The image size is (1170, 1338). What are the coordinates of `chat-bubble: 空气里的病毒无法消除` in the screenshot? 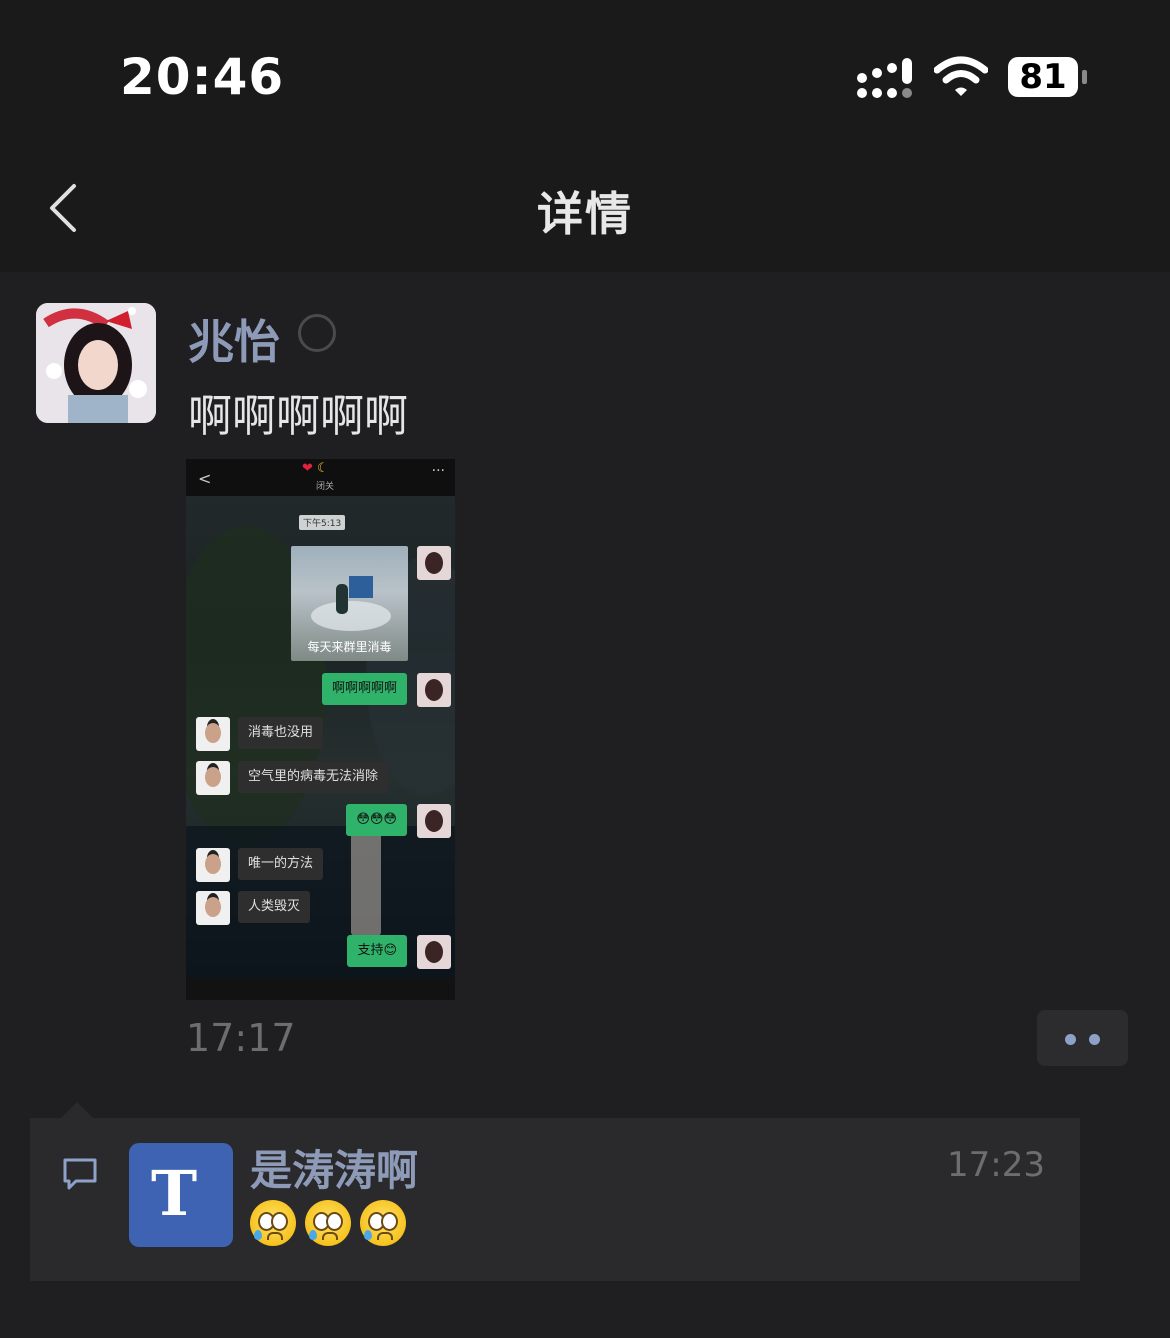 It's located at (313, 777).